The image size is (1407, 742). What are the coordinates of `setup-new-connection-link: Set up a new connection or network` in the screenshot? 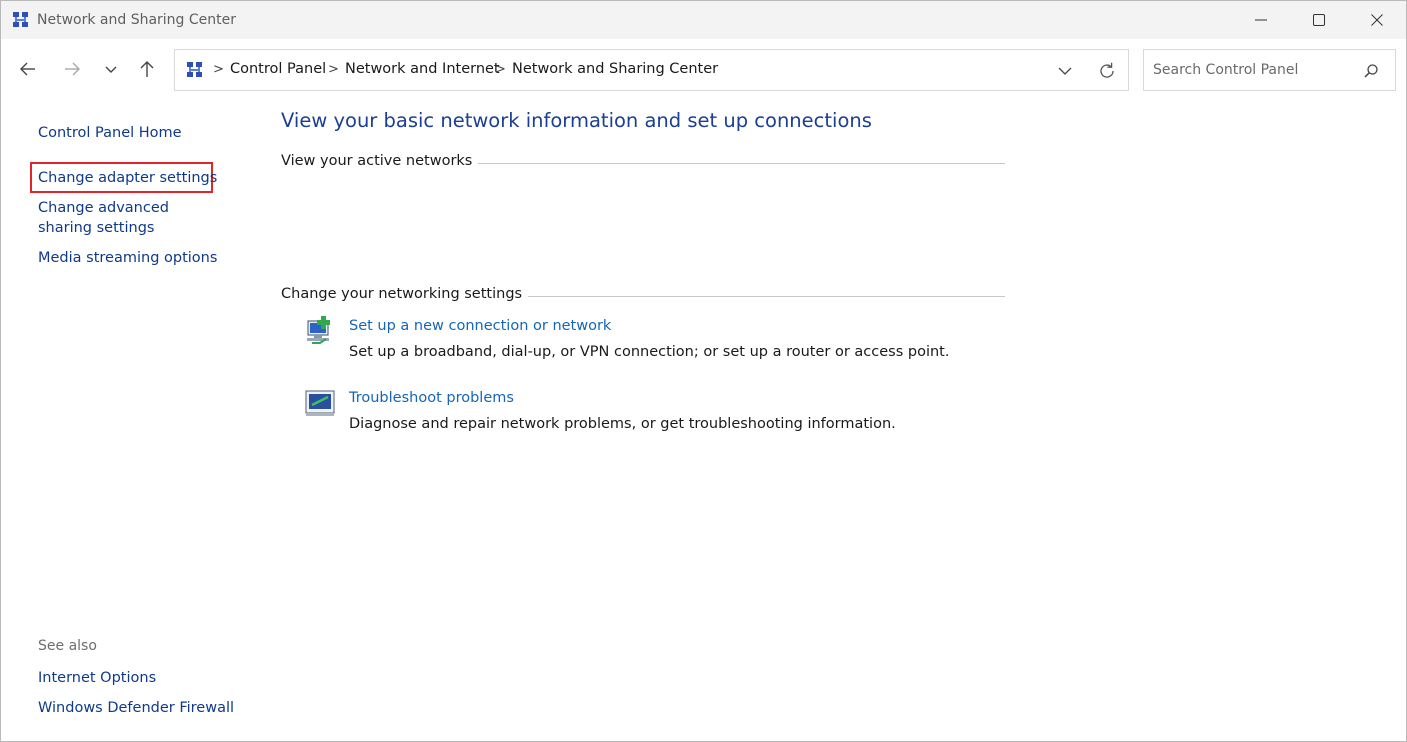 It's located at (480, 326).